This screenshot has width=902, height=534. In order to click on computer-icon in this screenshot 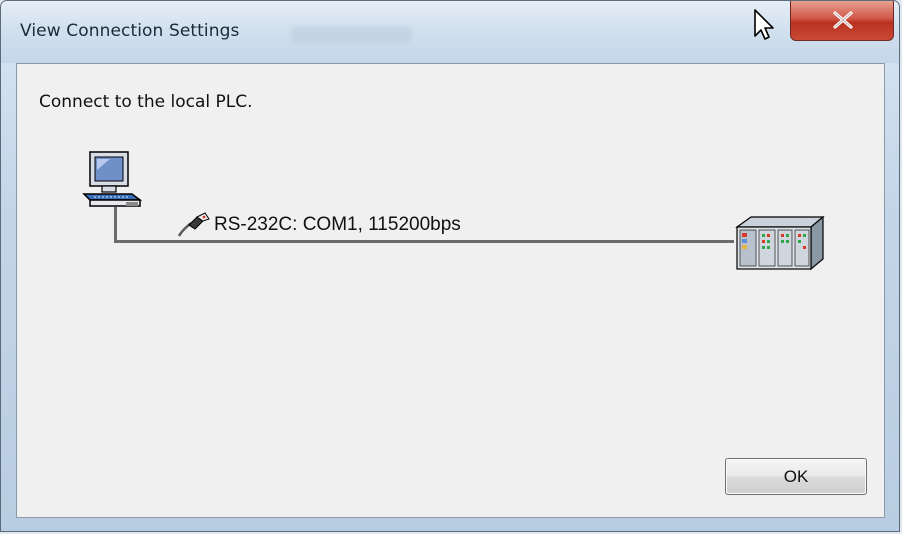, I will do `click(112, 179)`.